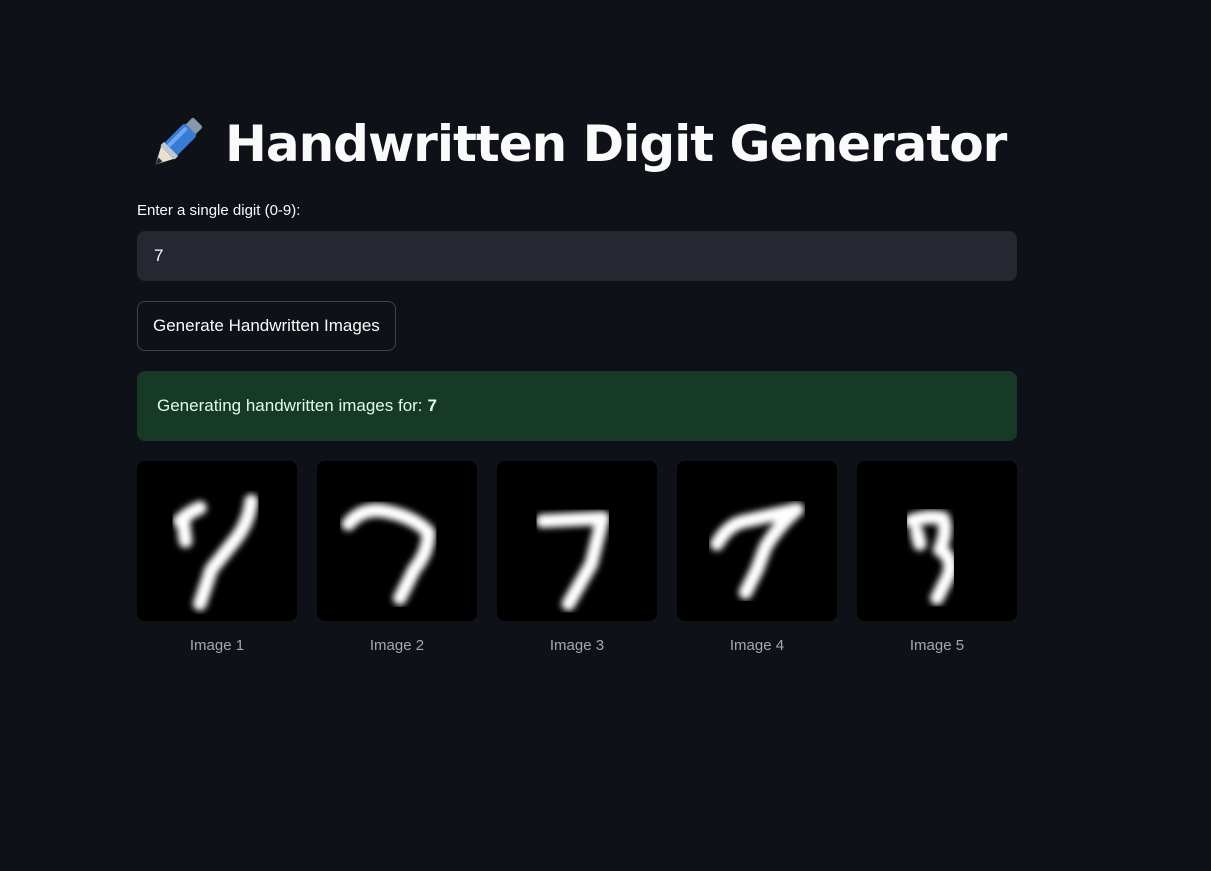 Image resolution: width=1211 pixels, height=871 pixels. I want to click on image-caption: Image 2, so click(397, 645).